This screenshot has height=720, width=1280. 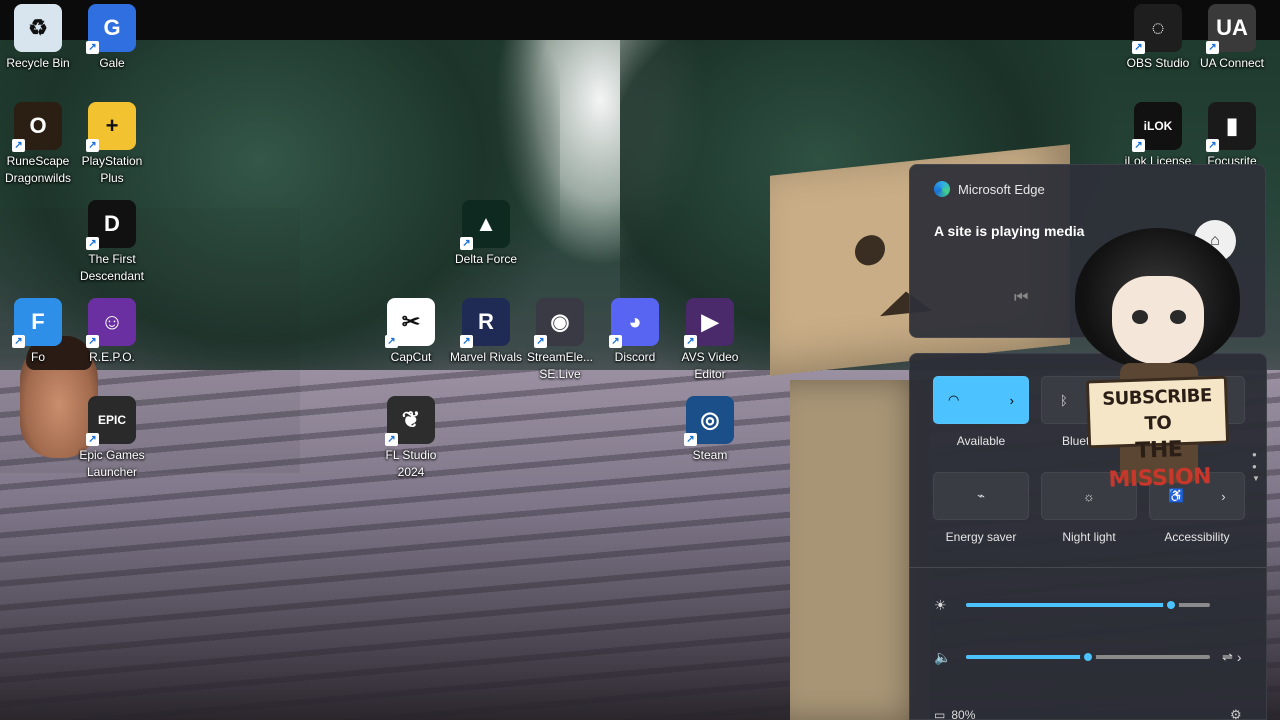 What do you see at coordinates (634, 323) in the screenshot?
I see `discord-icon: ◕ ↗` at bounding box center [634, 323].